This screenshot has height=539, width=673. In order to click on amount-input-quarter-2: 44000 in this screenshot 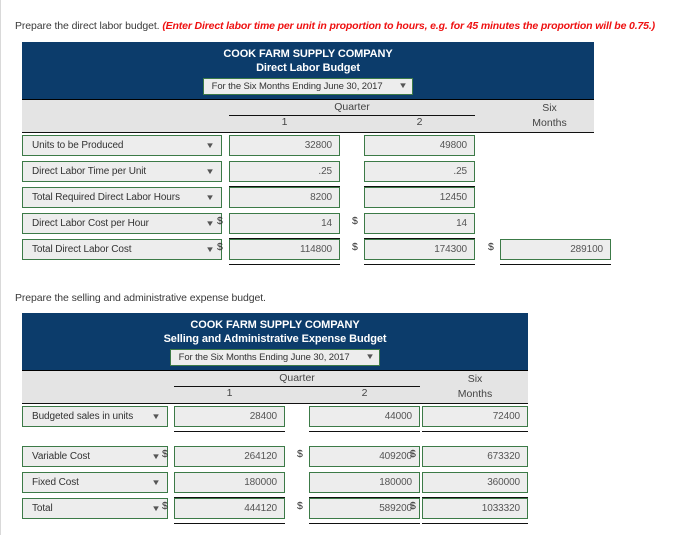, I will do `click(364, 416)`.